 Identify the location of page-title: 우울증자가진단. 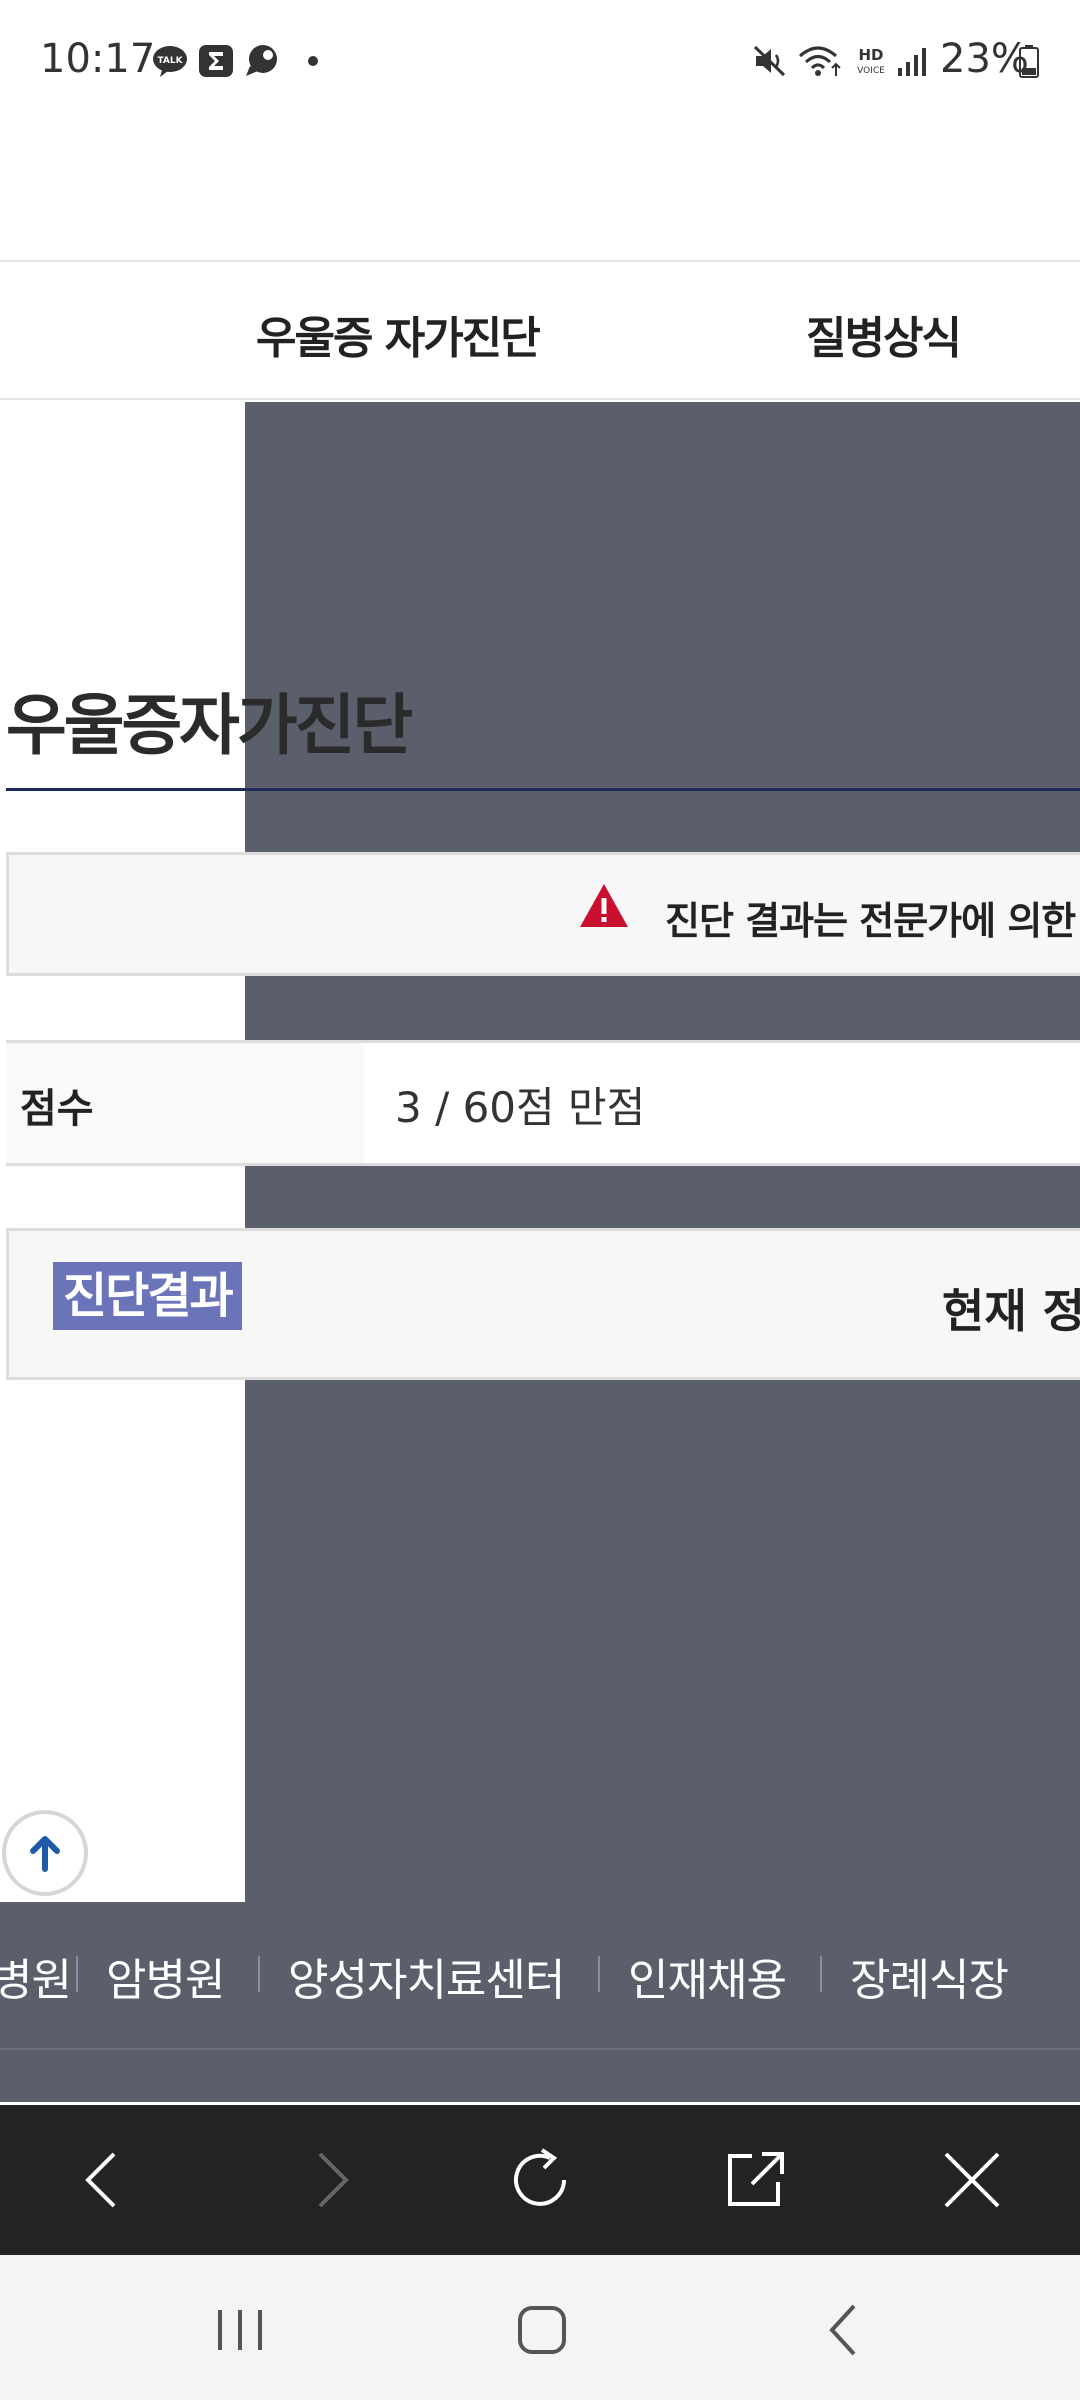
(209, 725).